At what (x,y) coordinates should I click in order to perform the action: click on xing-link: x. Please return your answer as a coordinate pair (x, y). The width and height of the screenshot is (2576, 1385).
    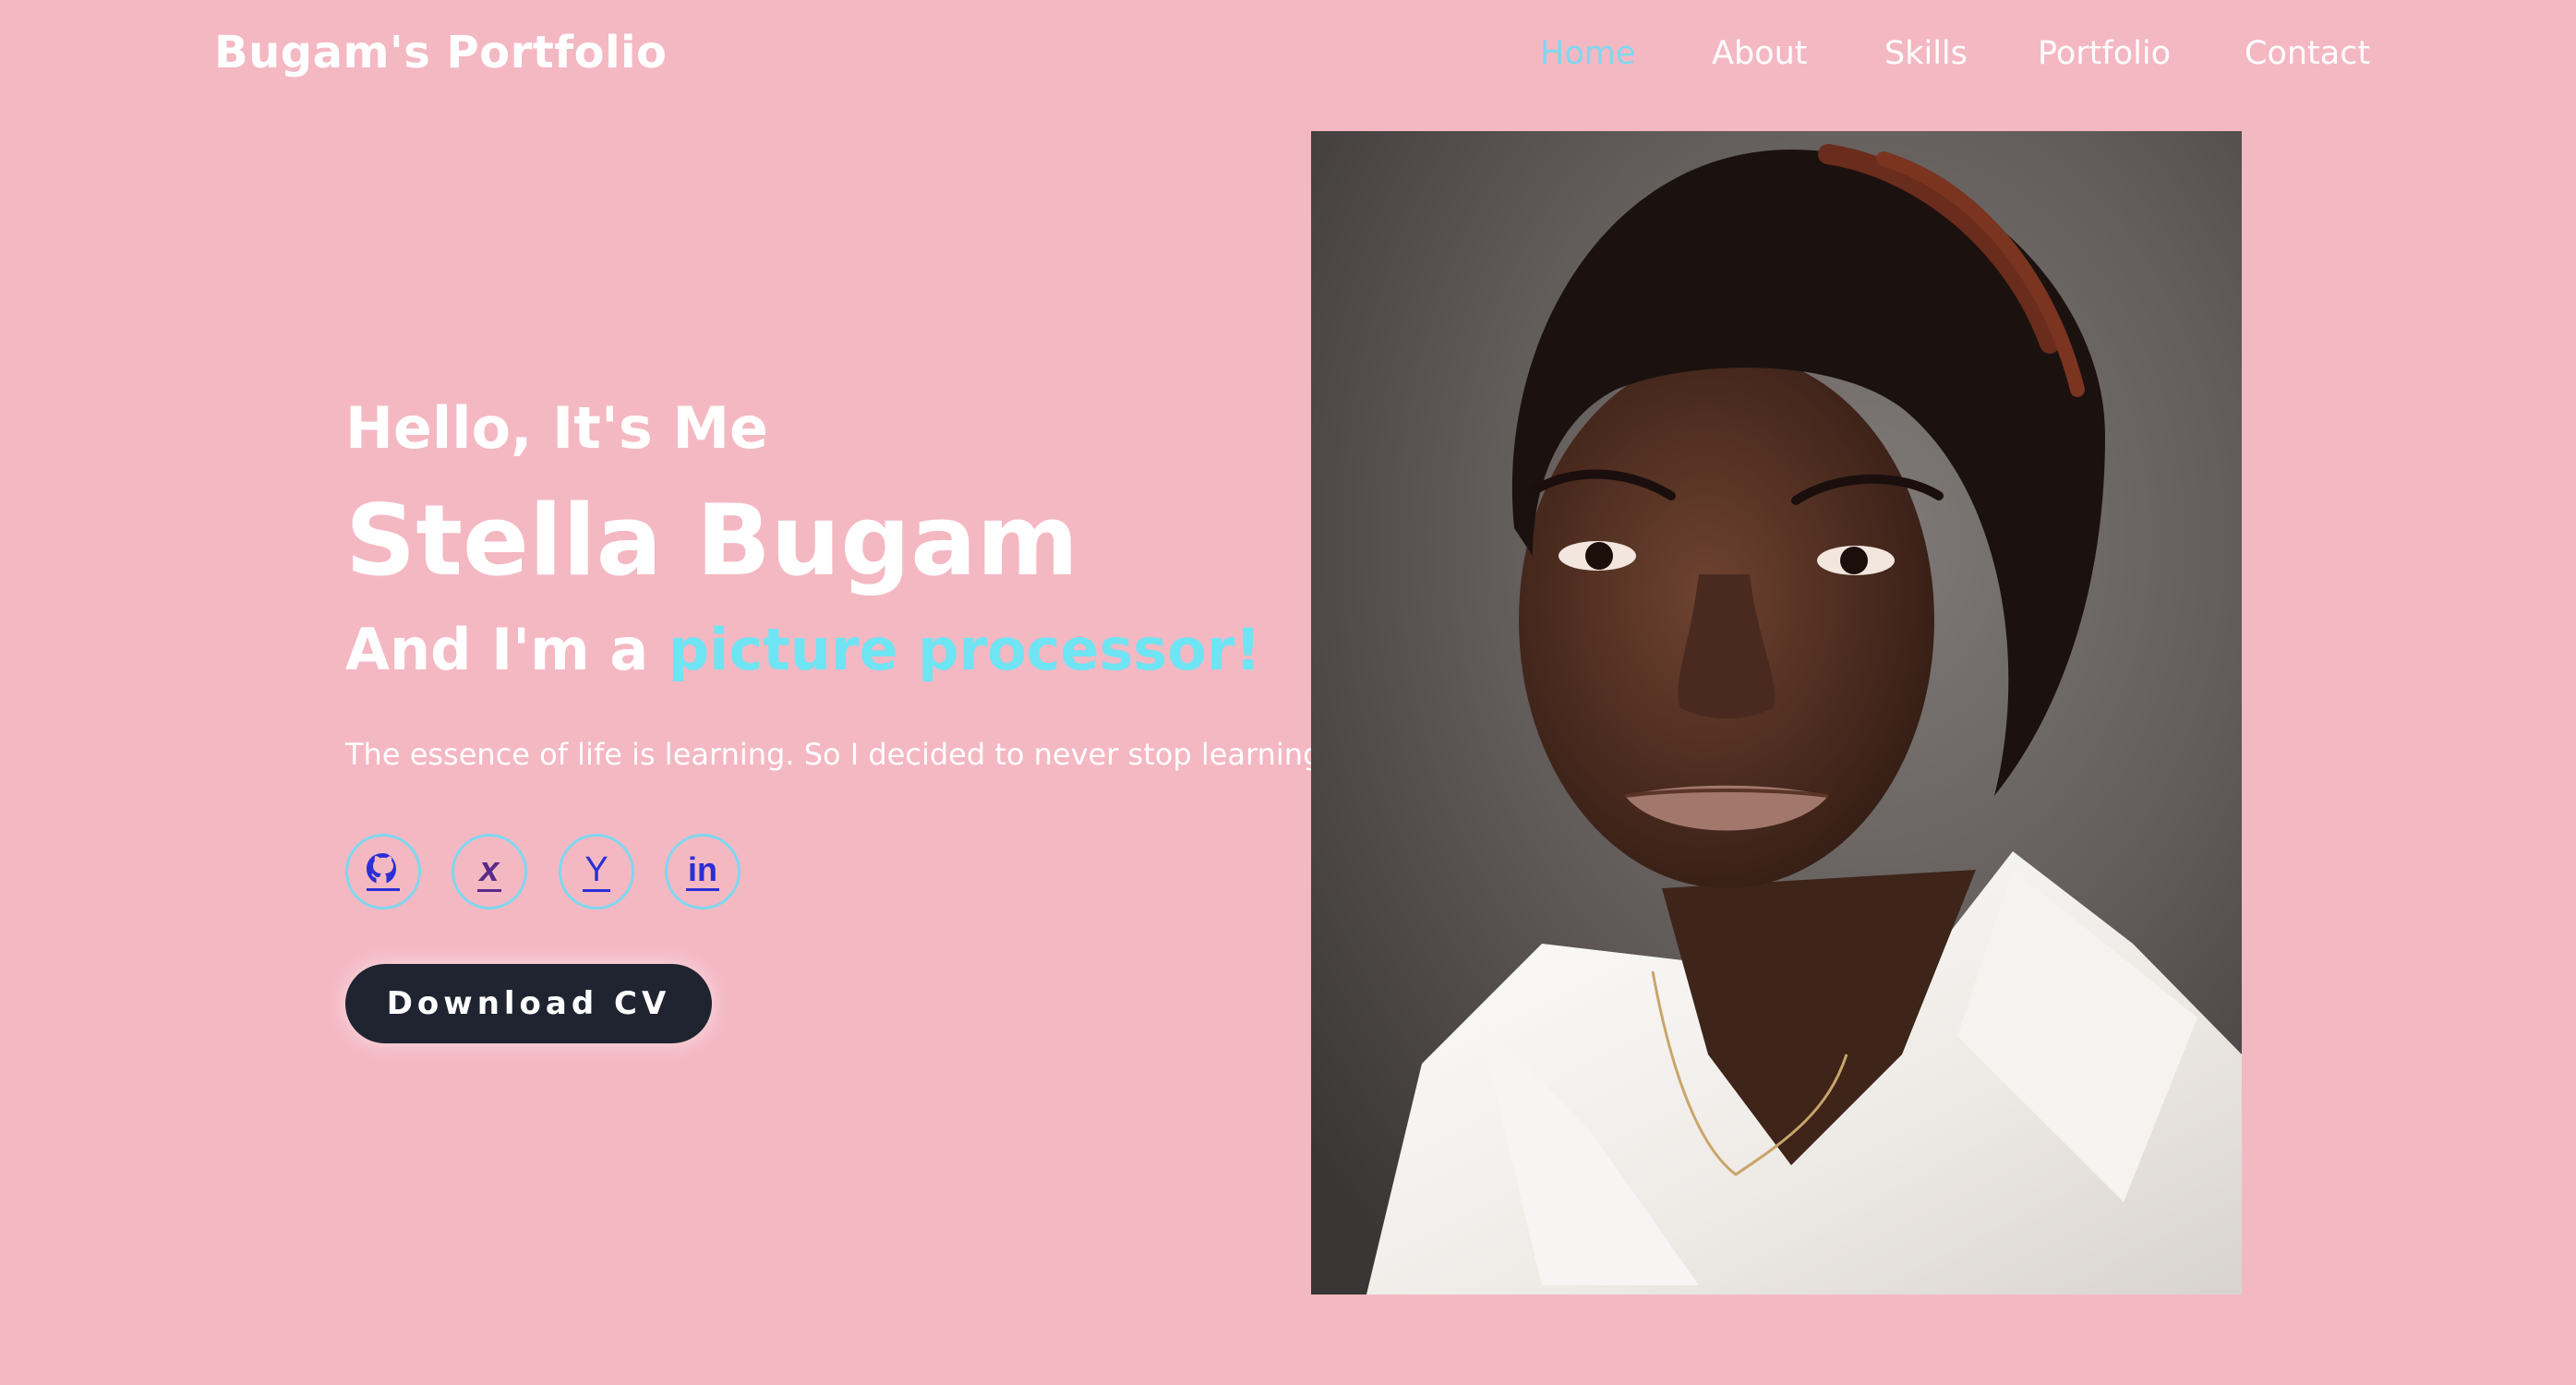
    Looking at the image, I should click on (489, 872).